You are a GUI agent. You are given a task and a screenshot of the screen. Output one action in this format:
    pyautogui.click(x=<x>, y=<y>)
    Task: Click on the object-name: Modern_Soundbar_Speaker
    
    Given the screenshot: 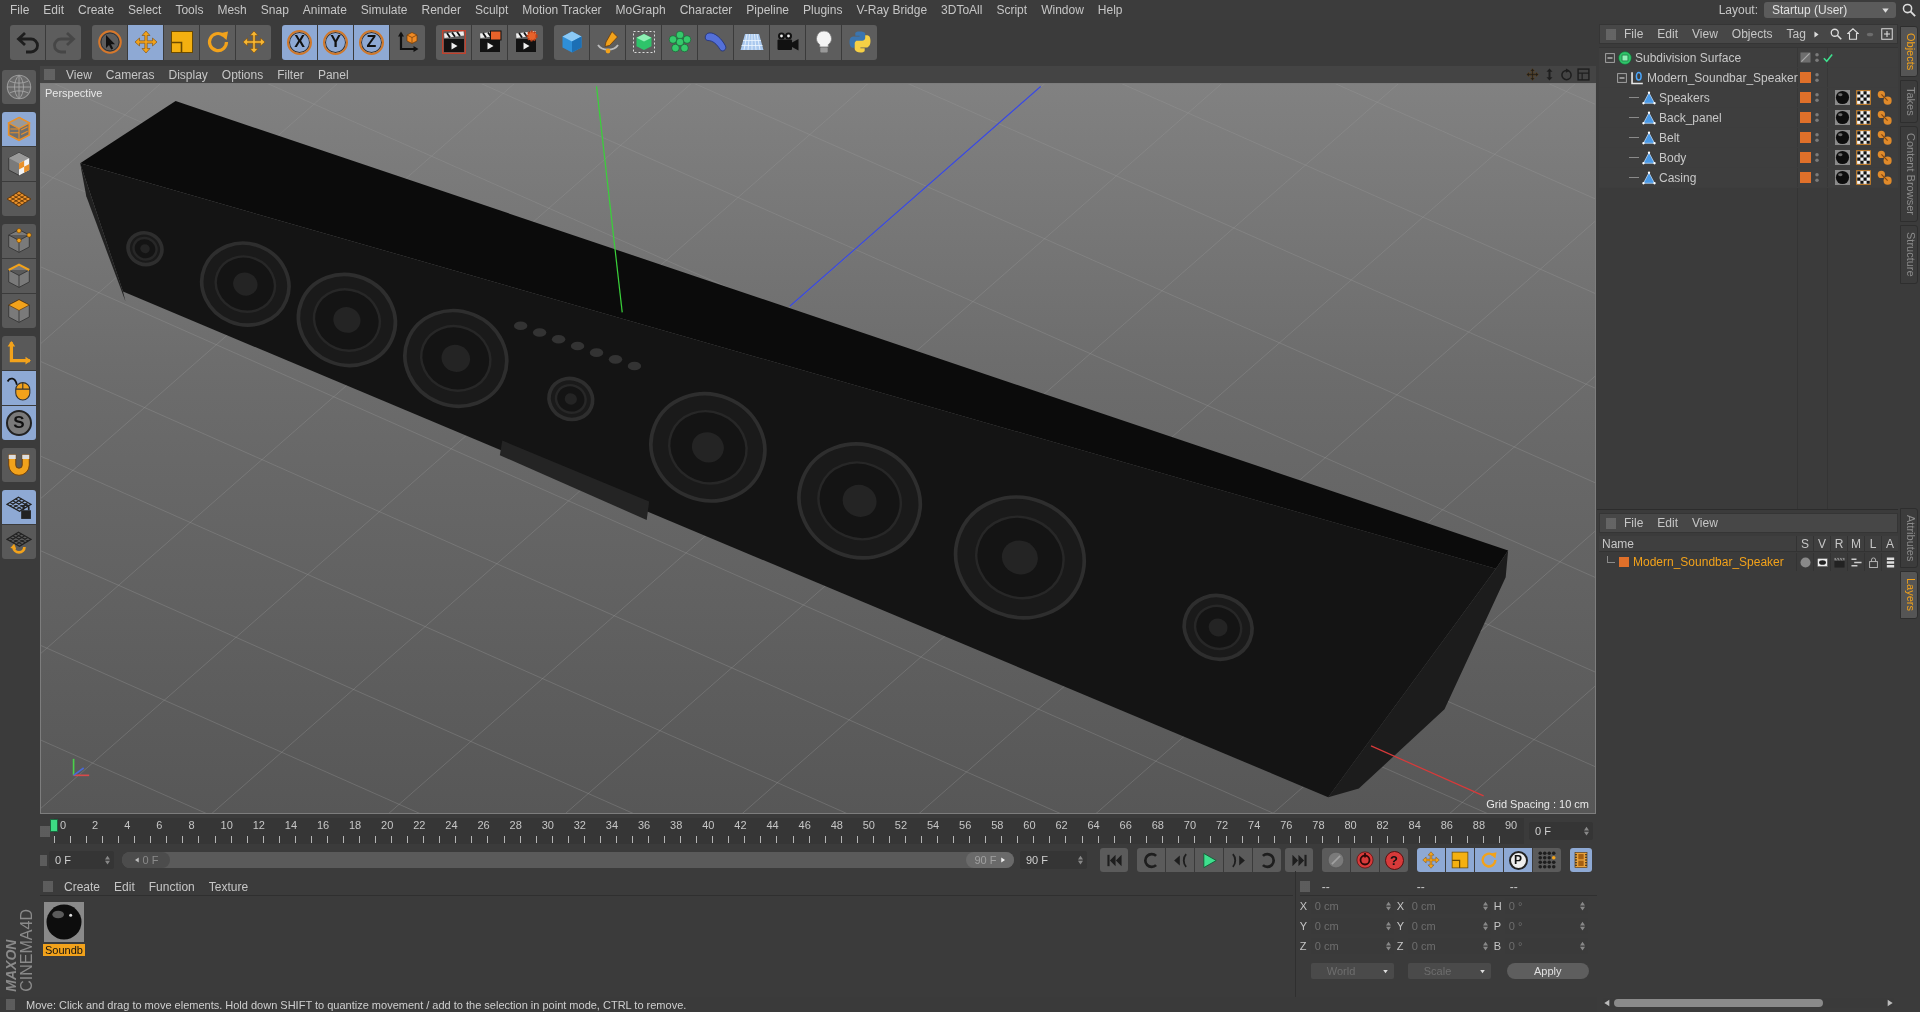 What is the action you would take?
    pyautogui.click(x=1722, y=77)
    